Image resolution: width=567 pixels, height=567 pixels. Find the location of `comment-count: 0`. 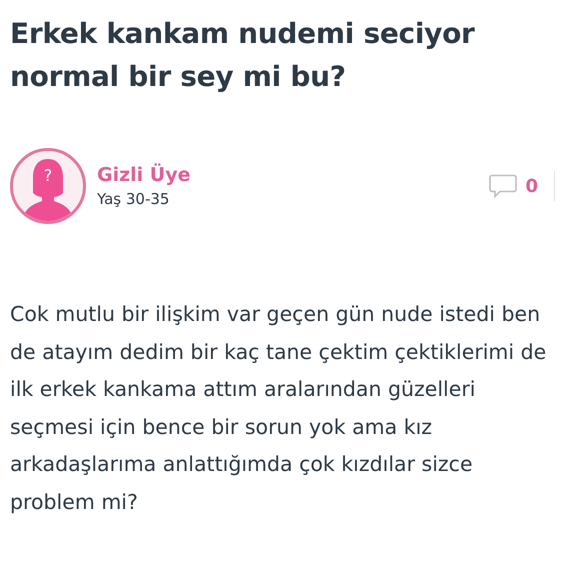

comment-count: 0 is located at coordinates (531, 186).